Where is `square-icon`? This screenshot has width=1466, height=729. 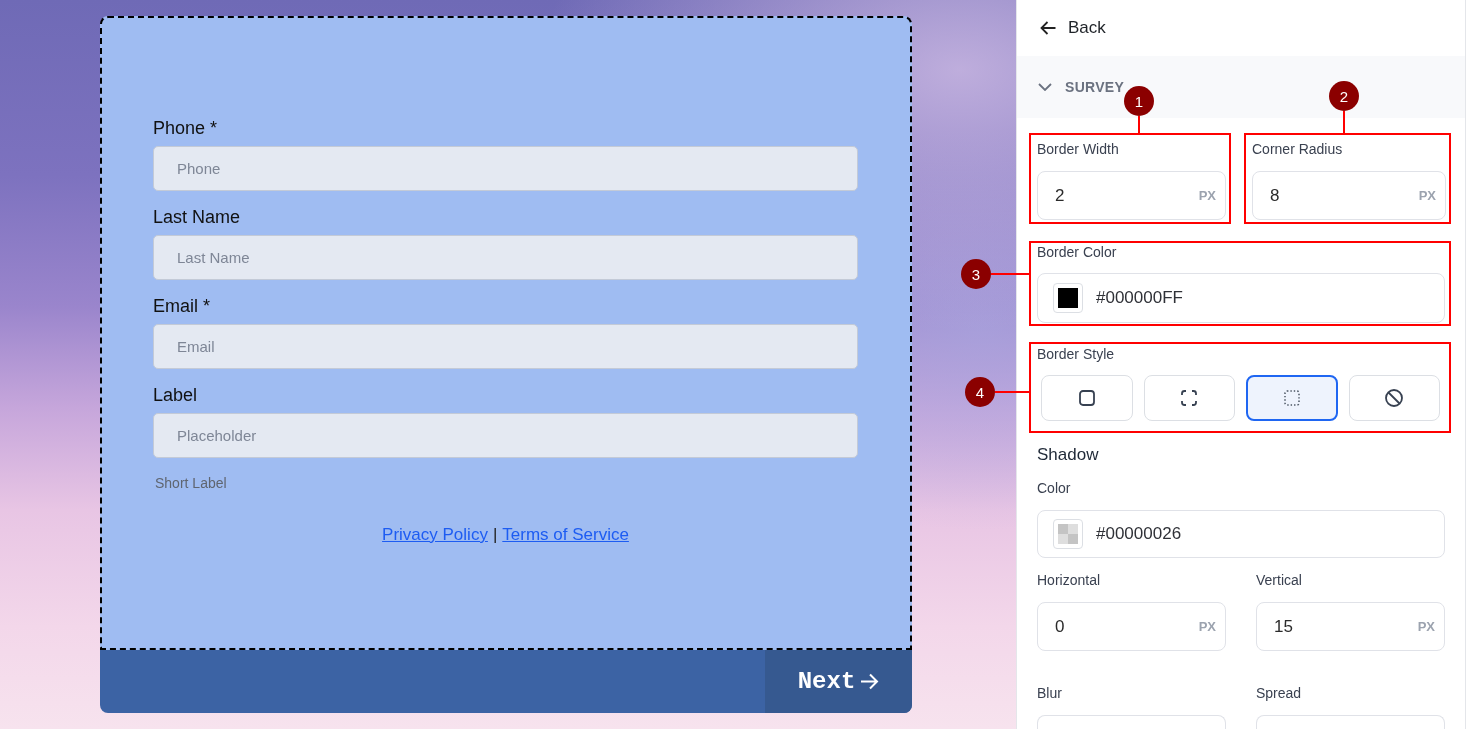 square-icon is located at coordinates (1086, 398).